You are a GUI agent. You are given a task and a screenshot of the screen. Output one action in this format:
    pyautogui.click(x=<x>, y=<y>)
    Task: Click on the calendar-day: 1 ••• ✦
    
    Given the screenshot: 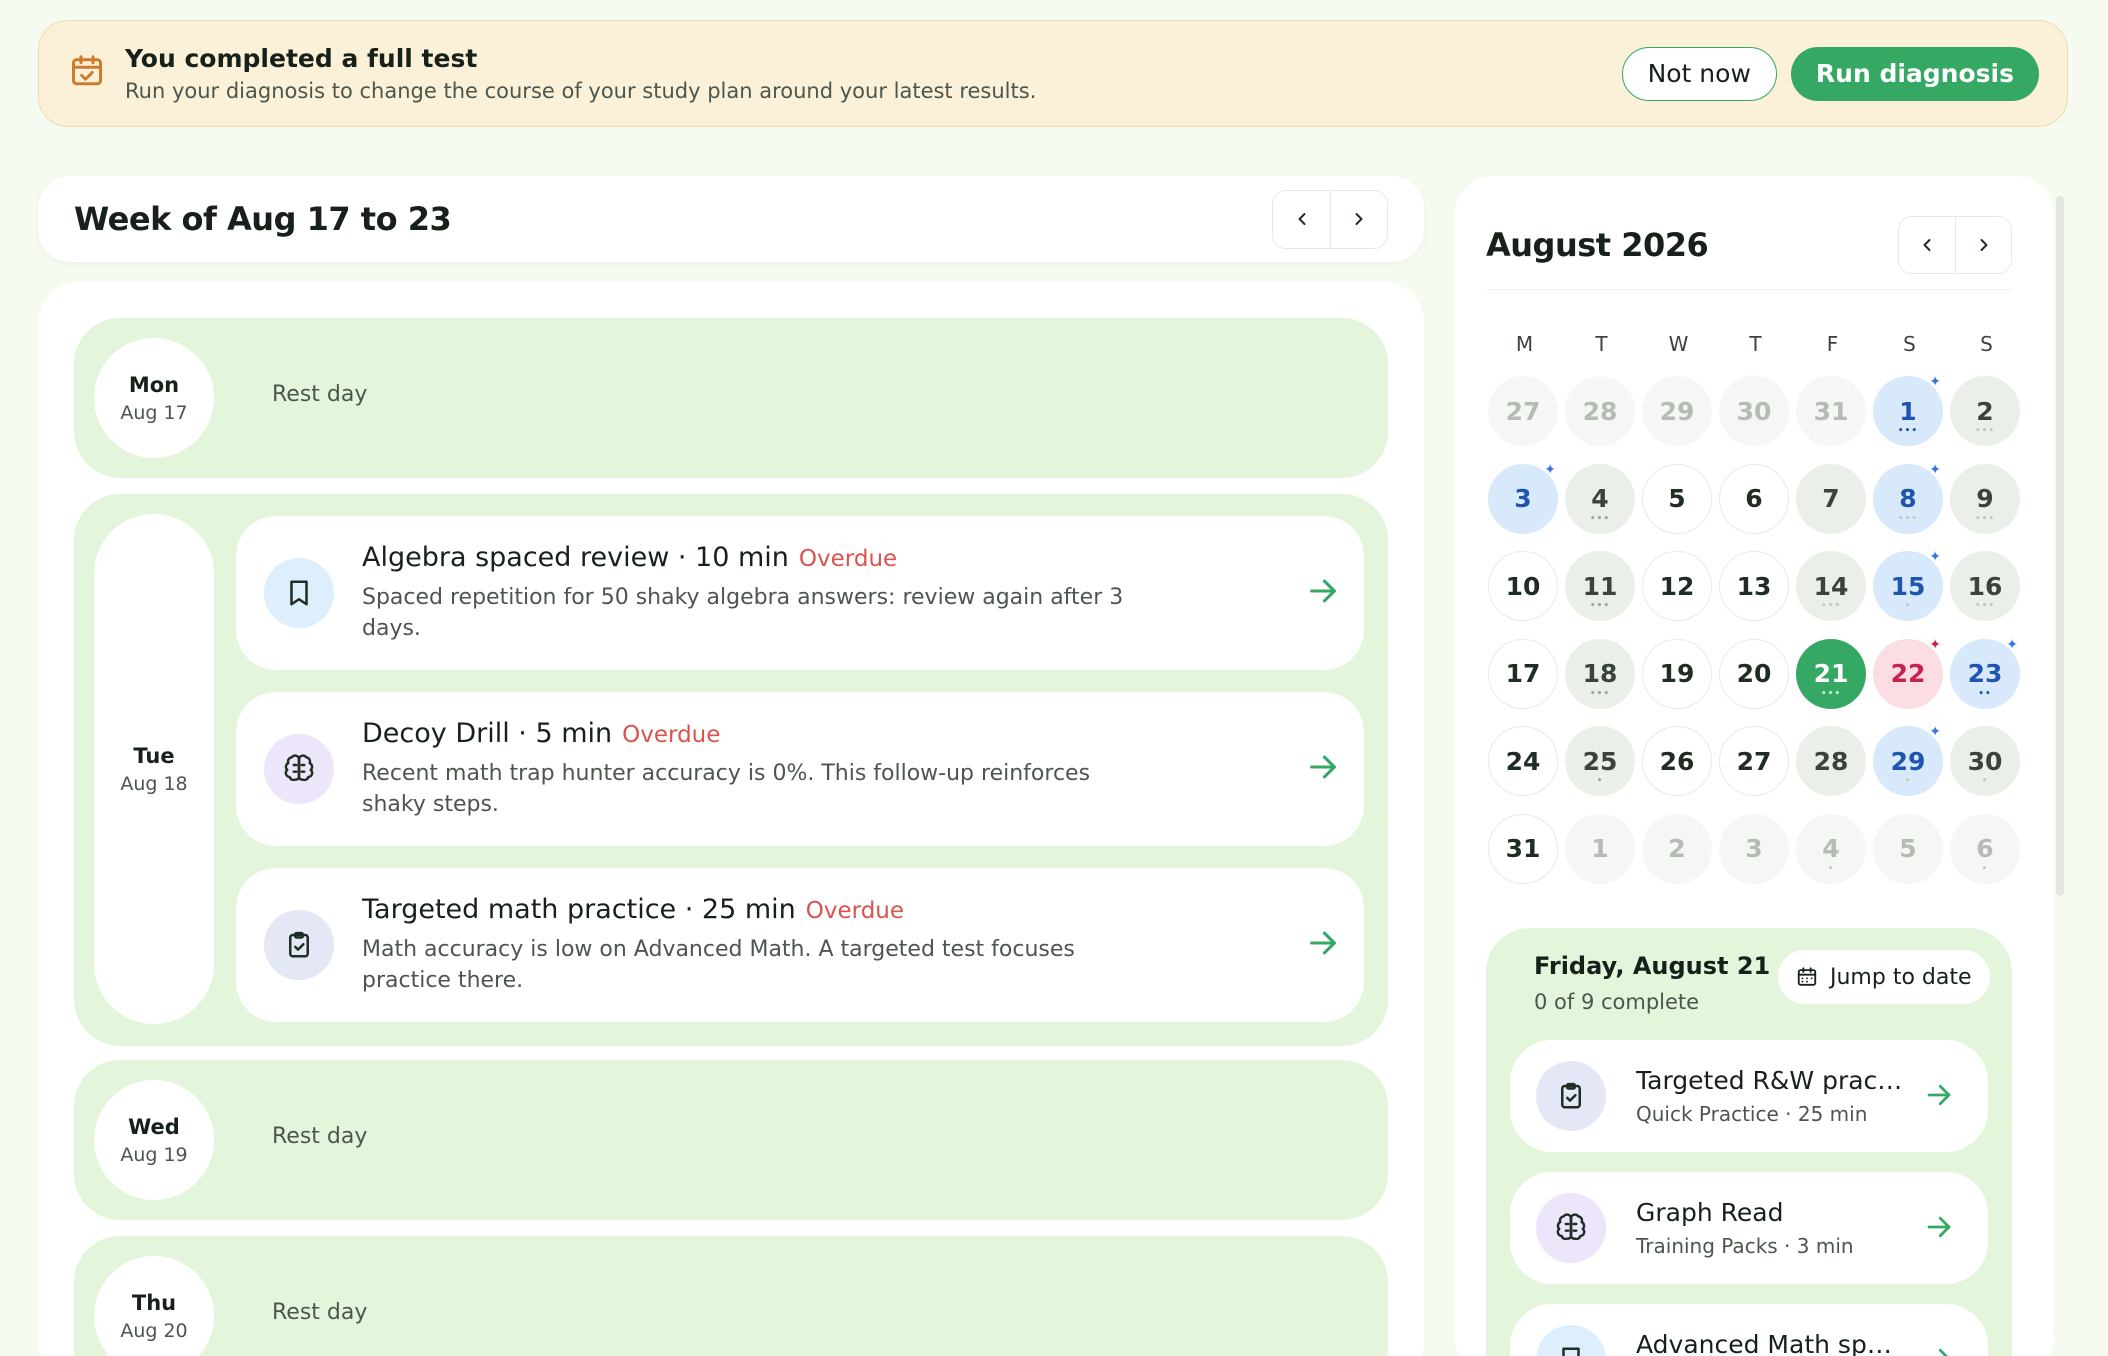 What is the action you would take?
    pyautogui.click(x=1908, y=410)
    